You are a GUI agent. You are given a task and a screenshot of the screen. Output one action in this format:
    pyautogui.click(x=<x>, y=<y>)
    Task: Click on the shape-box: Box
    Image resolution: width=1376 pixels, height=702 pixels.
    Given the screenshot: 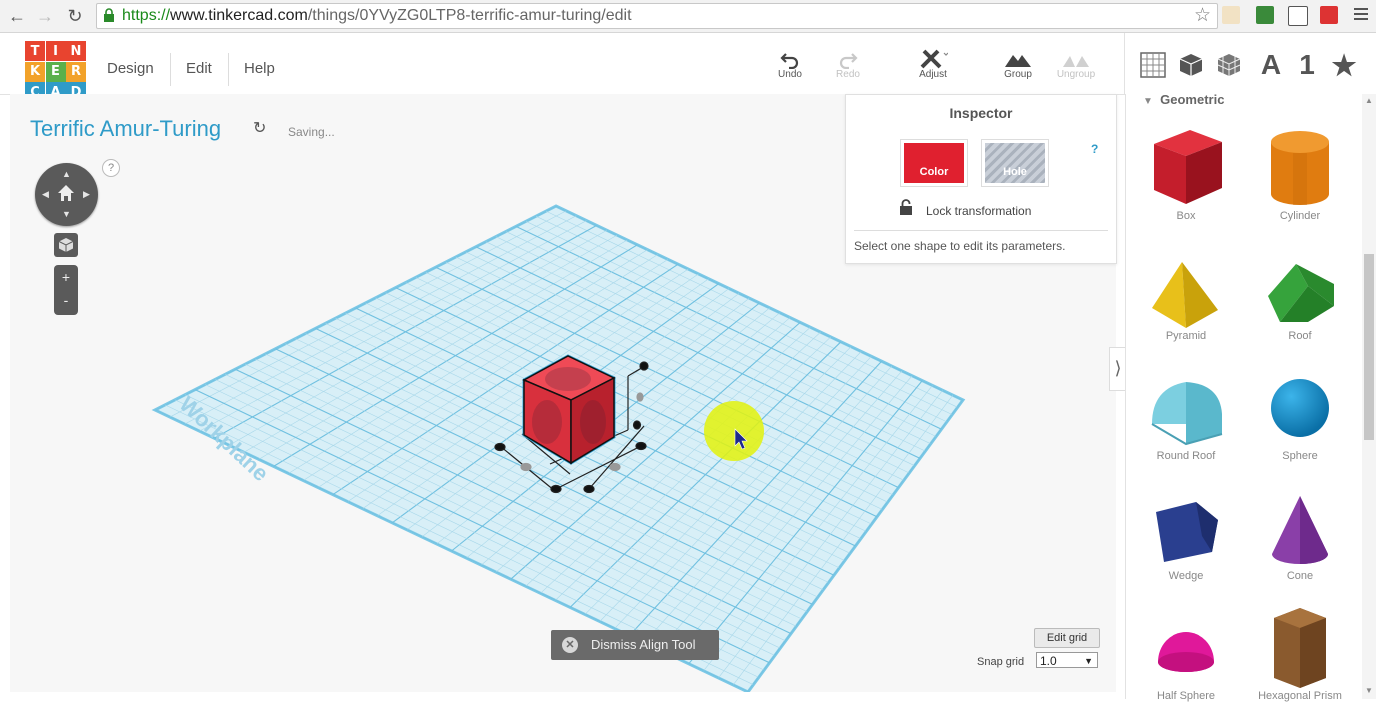 What is the action you would take?
    pyautogui.click(x=1186, y=173)
    